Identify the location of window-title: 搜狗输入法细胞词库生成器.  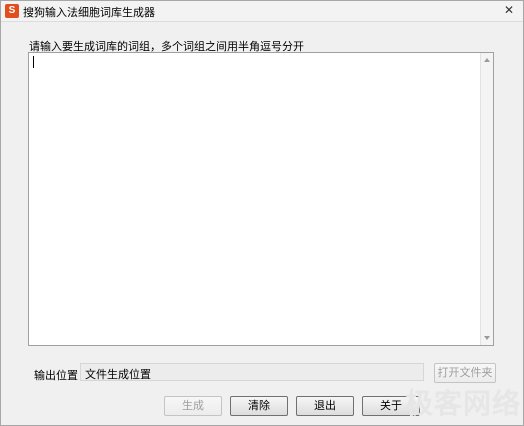
(89, 12).